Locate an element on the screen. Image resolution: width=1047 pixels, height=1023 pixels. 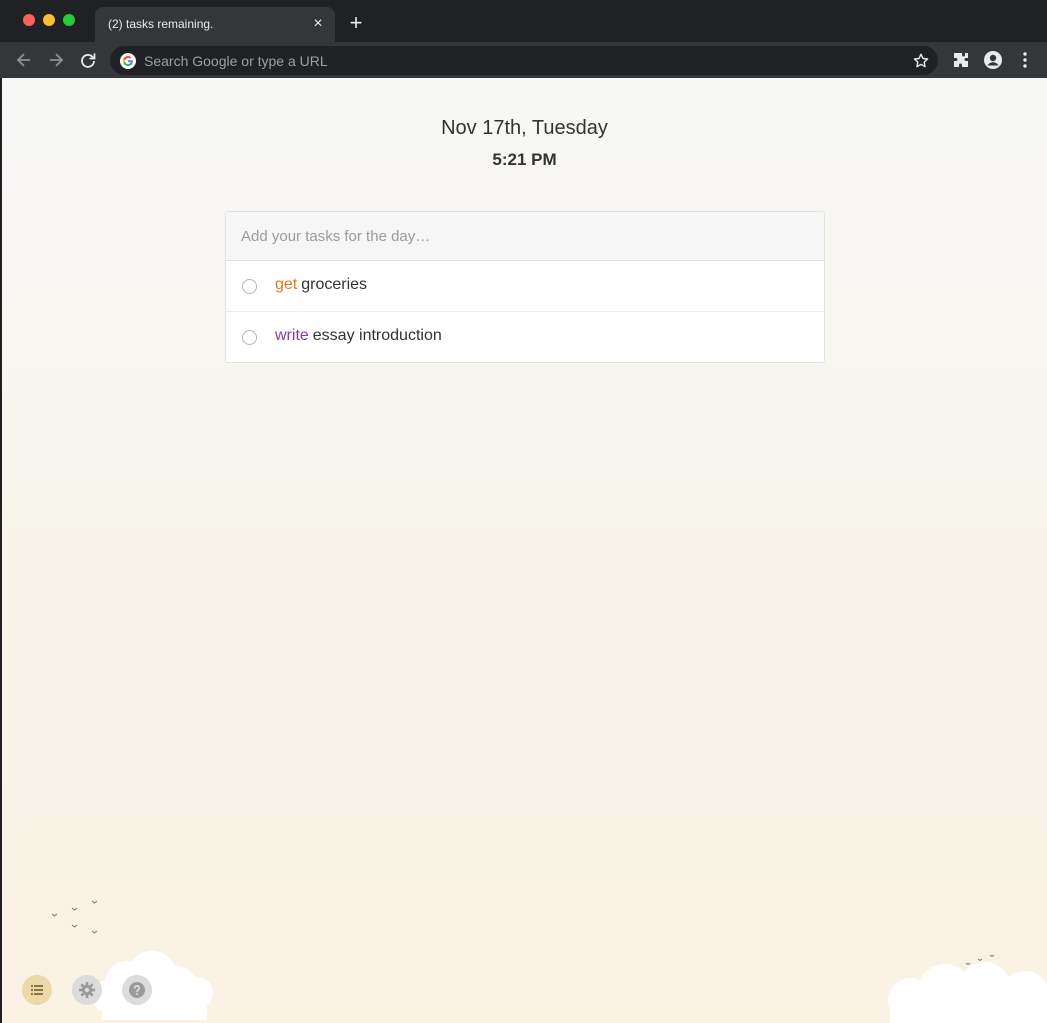
reload-icon is located at coordinates (88, 60).